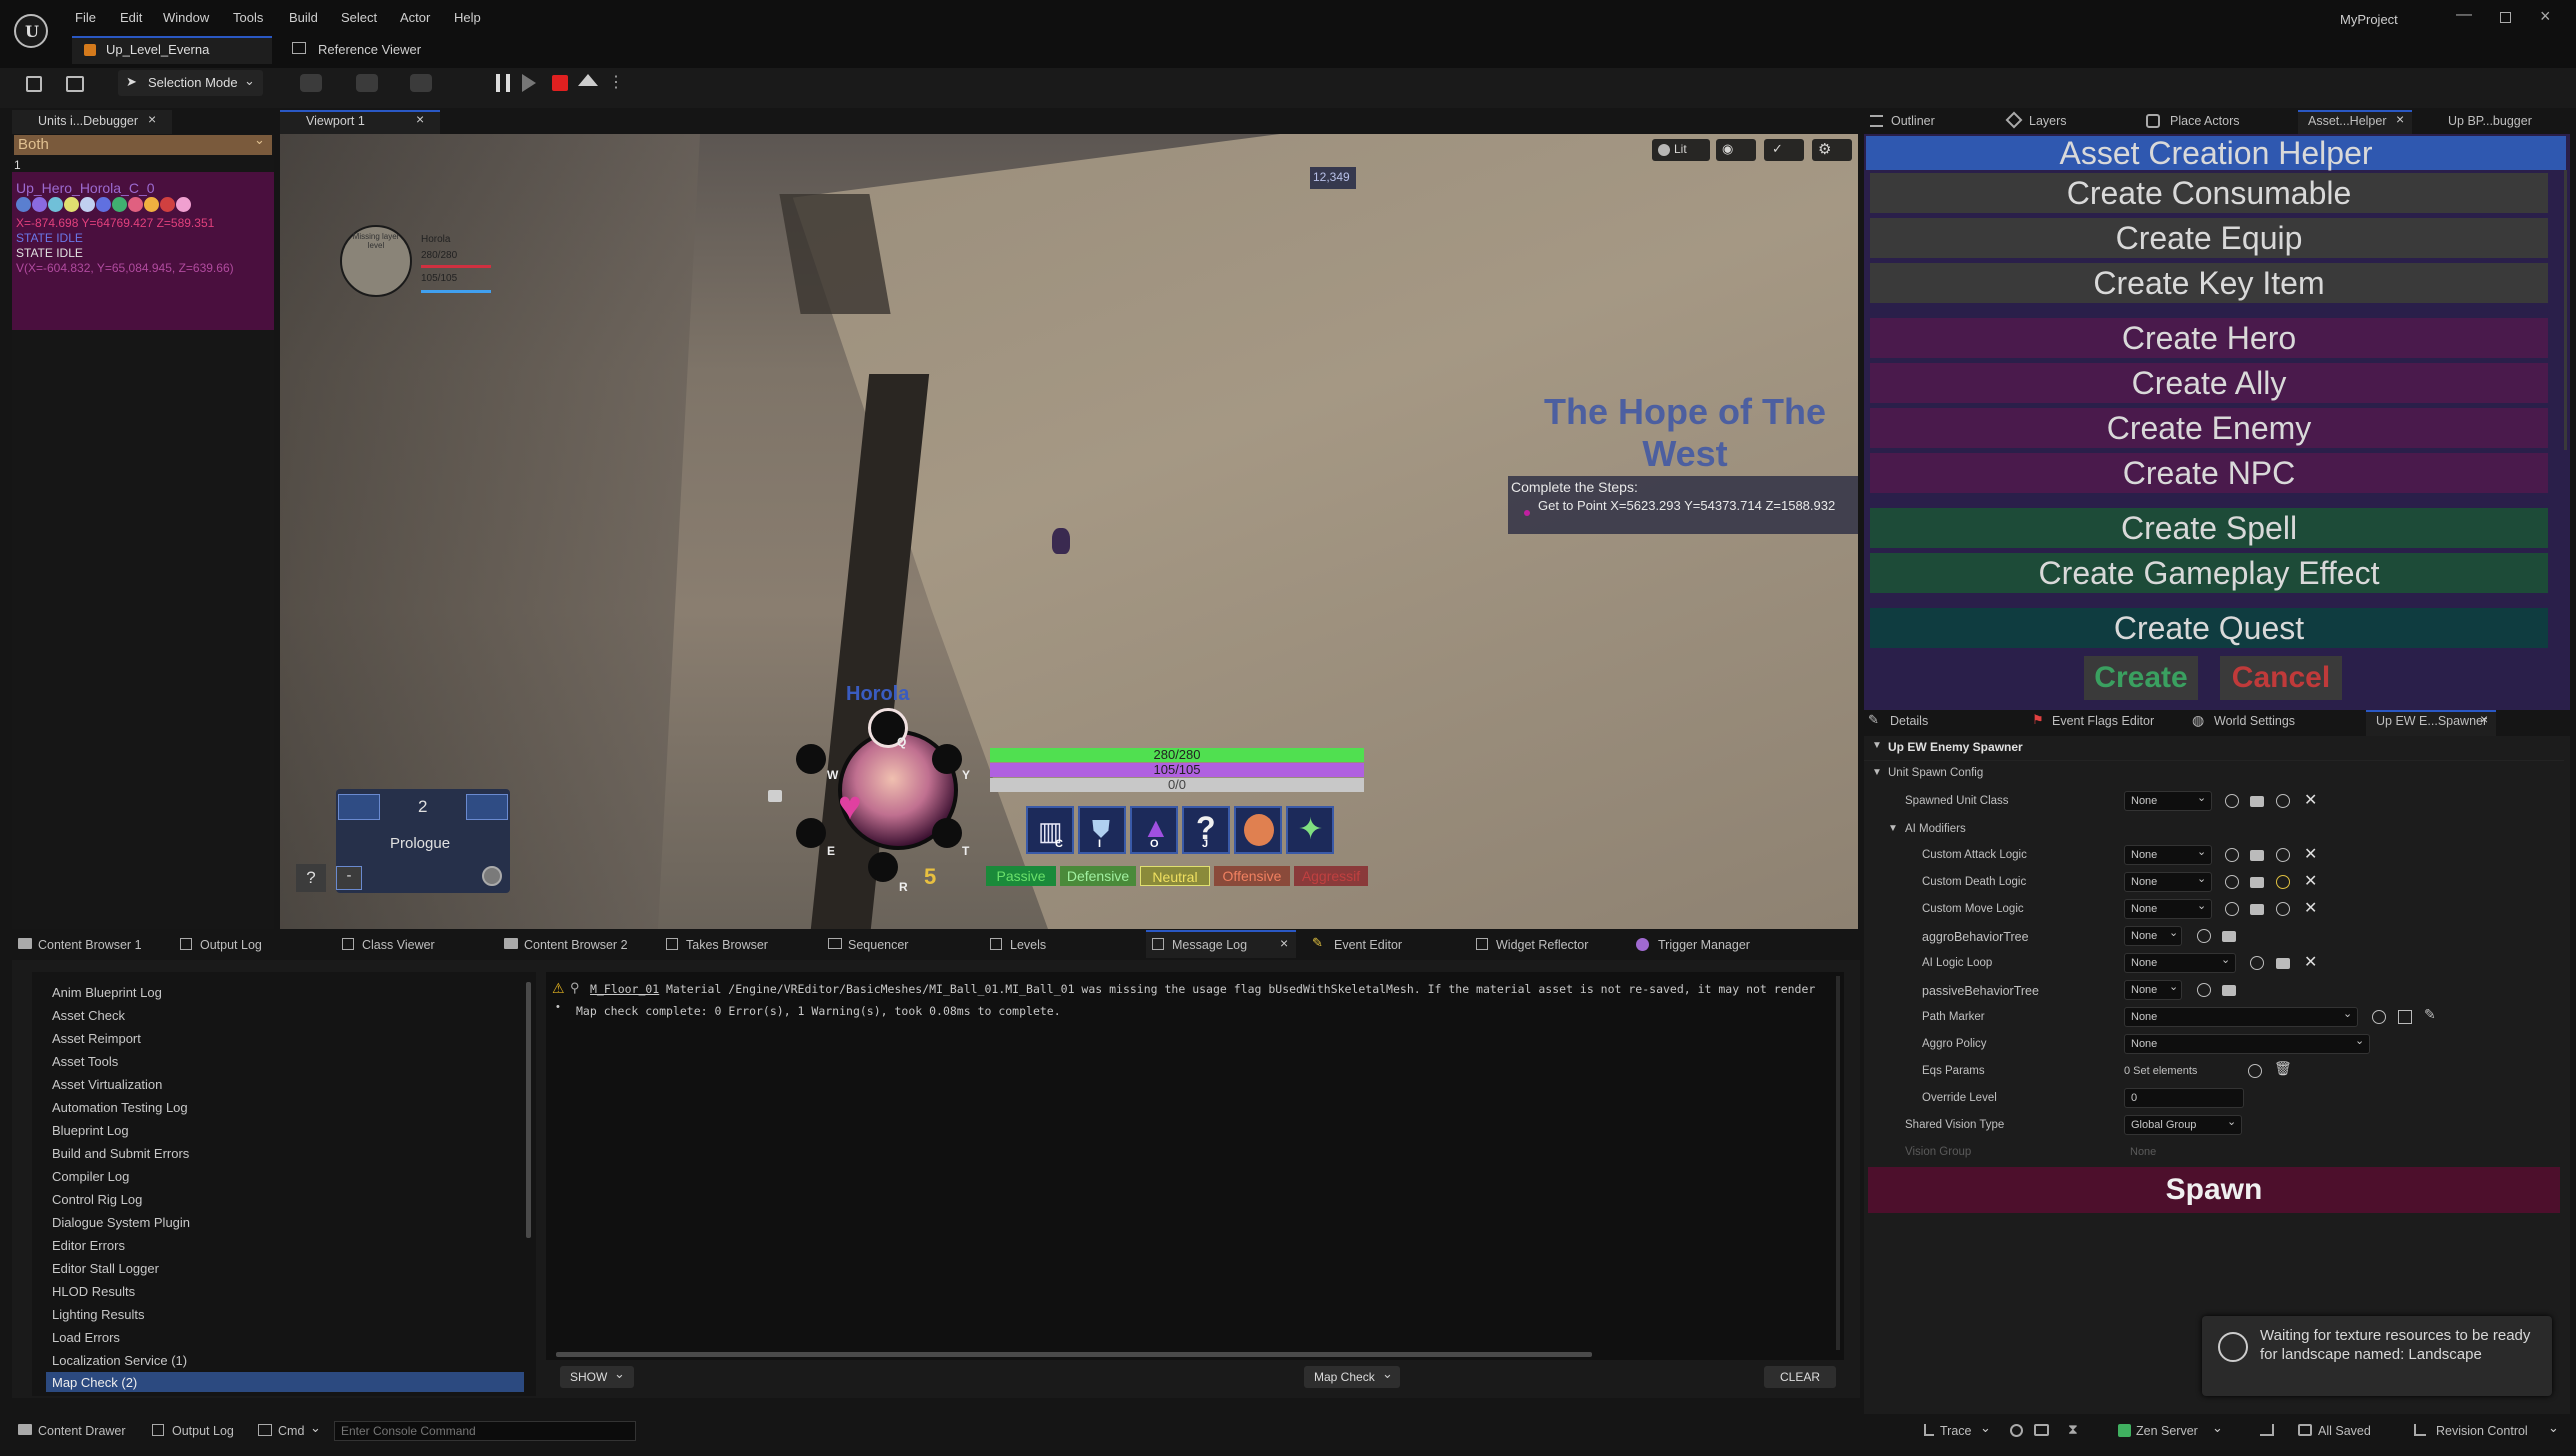 The image size is (2576, 1456). Describe the element at coordinates (1800, 1377) in the screenshot. I see `clear-button: CLEAR` at that location.